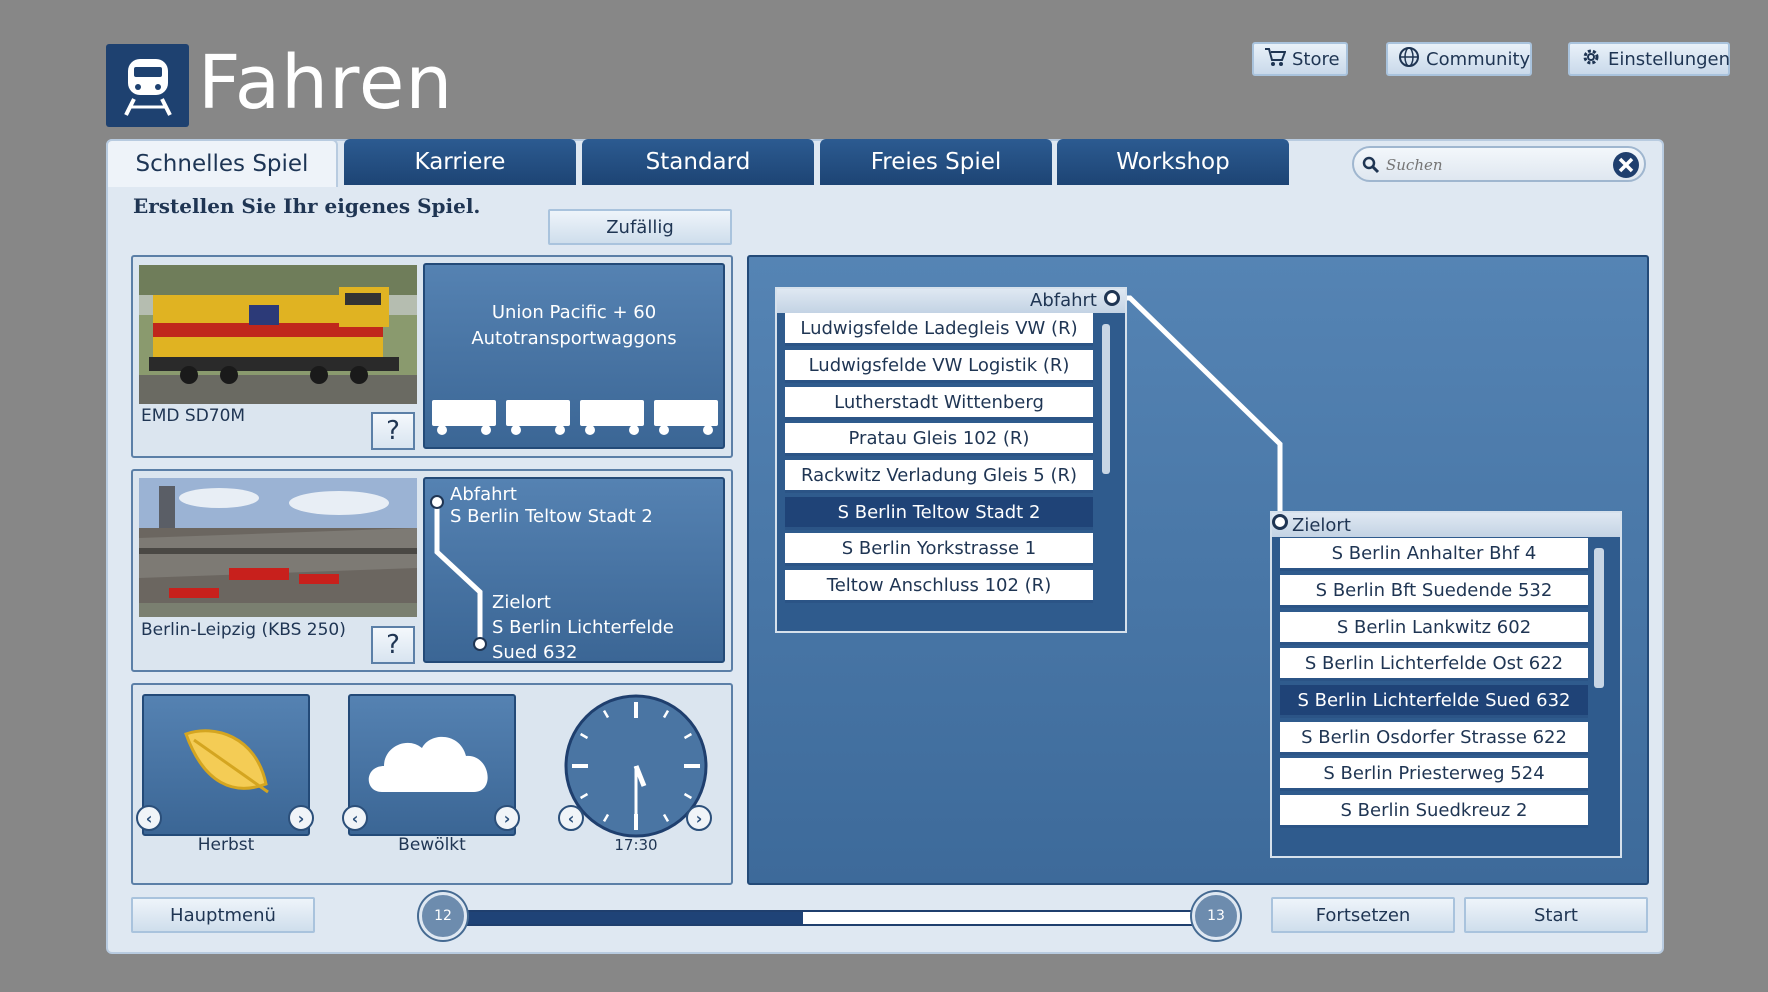  I want to click on list-item: S Berlin Yorkstrasse 1, so click(939, 549).